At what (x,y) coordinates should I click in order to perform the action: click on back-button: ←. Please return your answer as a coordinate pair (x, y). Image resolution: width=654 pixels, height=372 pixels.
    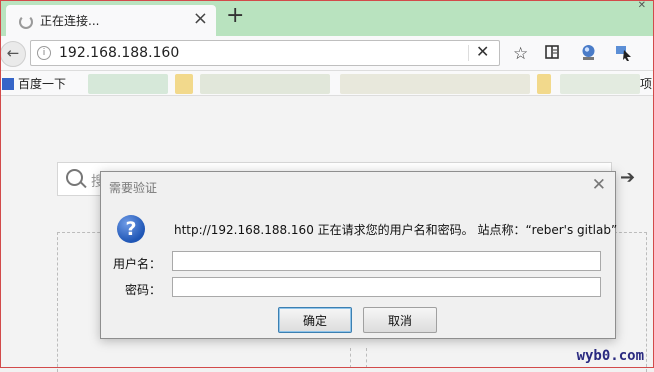
    Looking at the image, I should click on (13, 54).